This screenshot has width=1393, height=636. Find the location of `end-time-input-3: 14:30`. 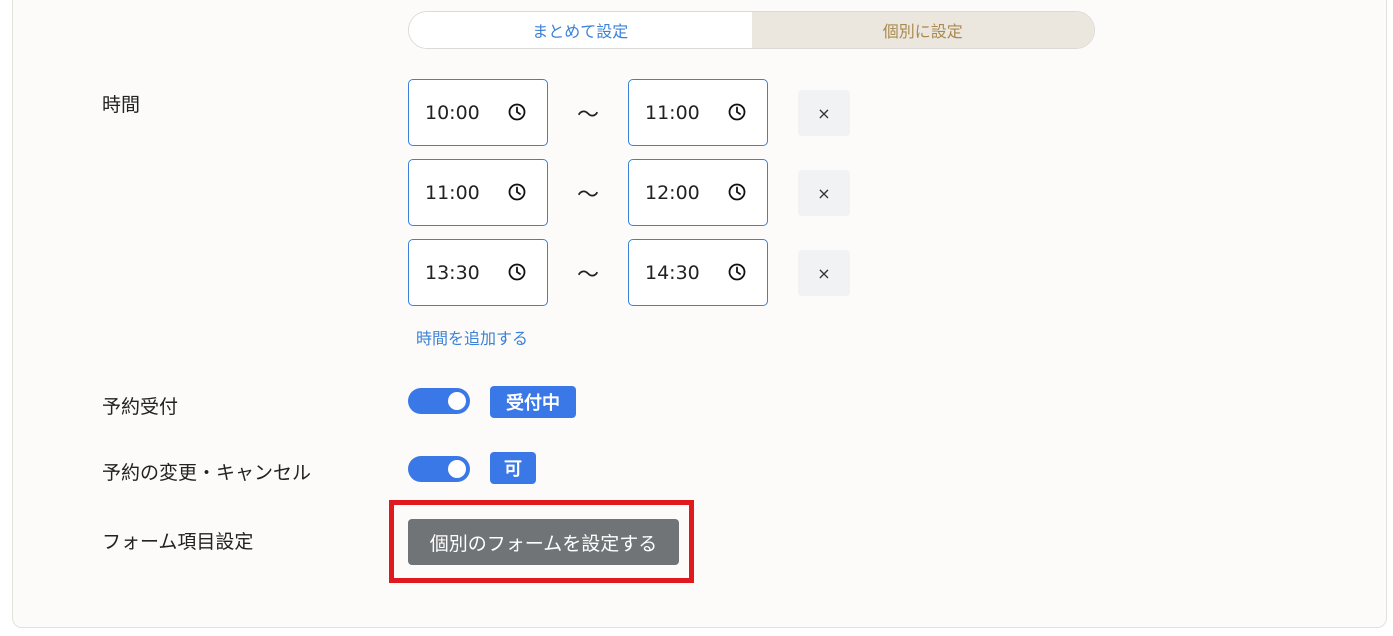

end-time-input-3: 14:30 is located at coordinates (698, 272).